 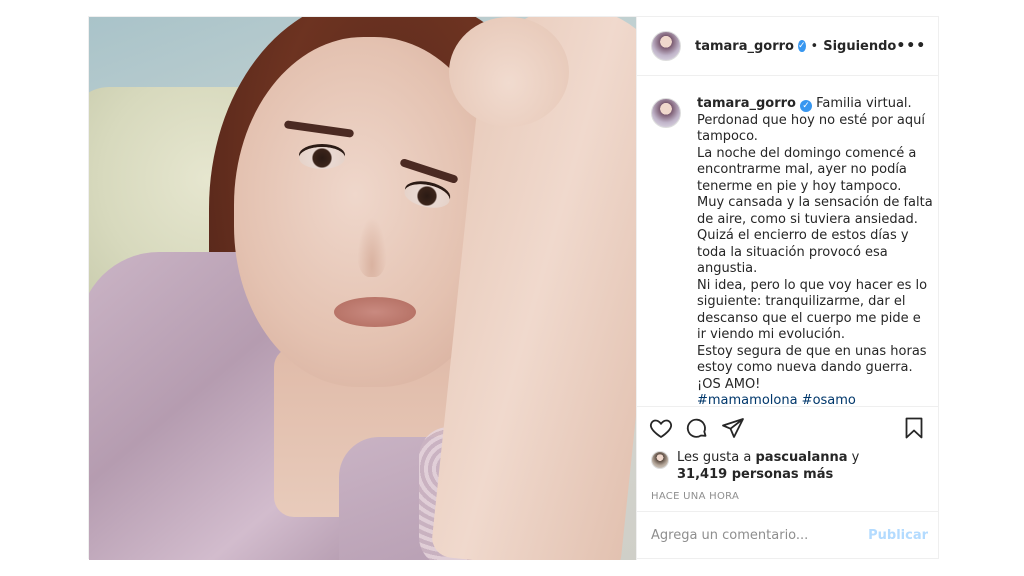 I want to click on paper-plane-icon, so click(x=733, y=428).